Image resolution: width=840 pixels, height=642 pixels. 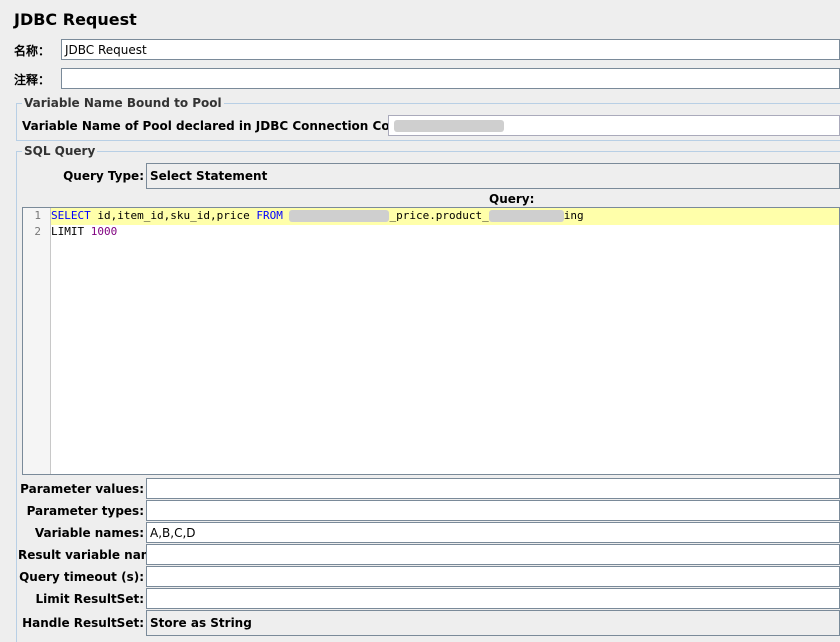 I want to click on line-number: 2, so click(x=37, y=231).